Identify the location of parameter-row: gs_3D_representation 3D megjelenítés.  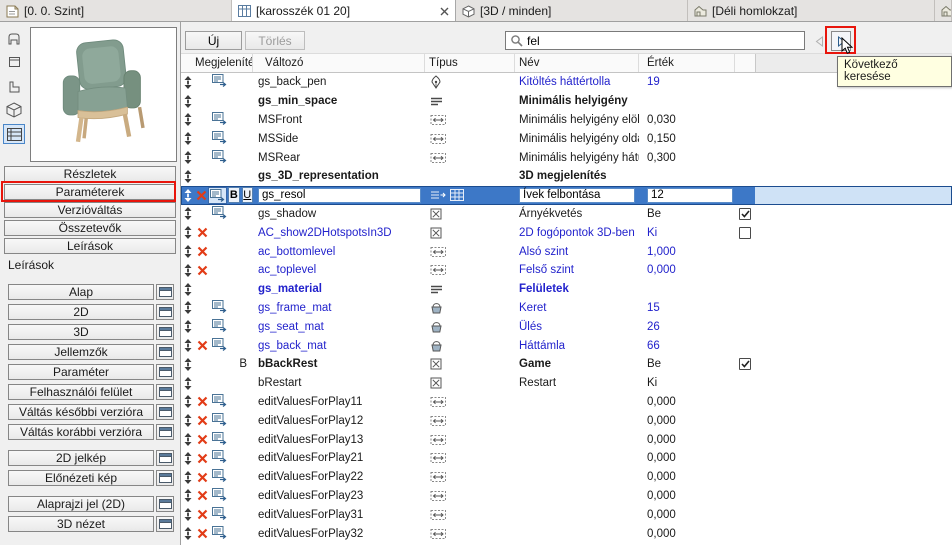
(566, 176).